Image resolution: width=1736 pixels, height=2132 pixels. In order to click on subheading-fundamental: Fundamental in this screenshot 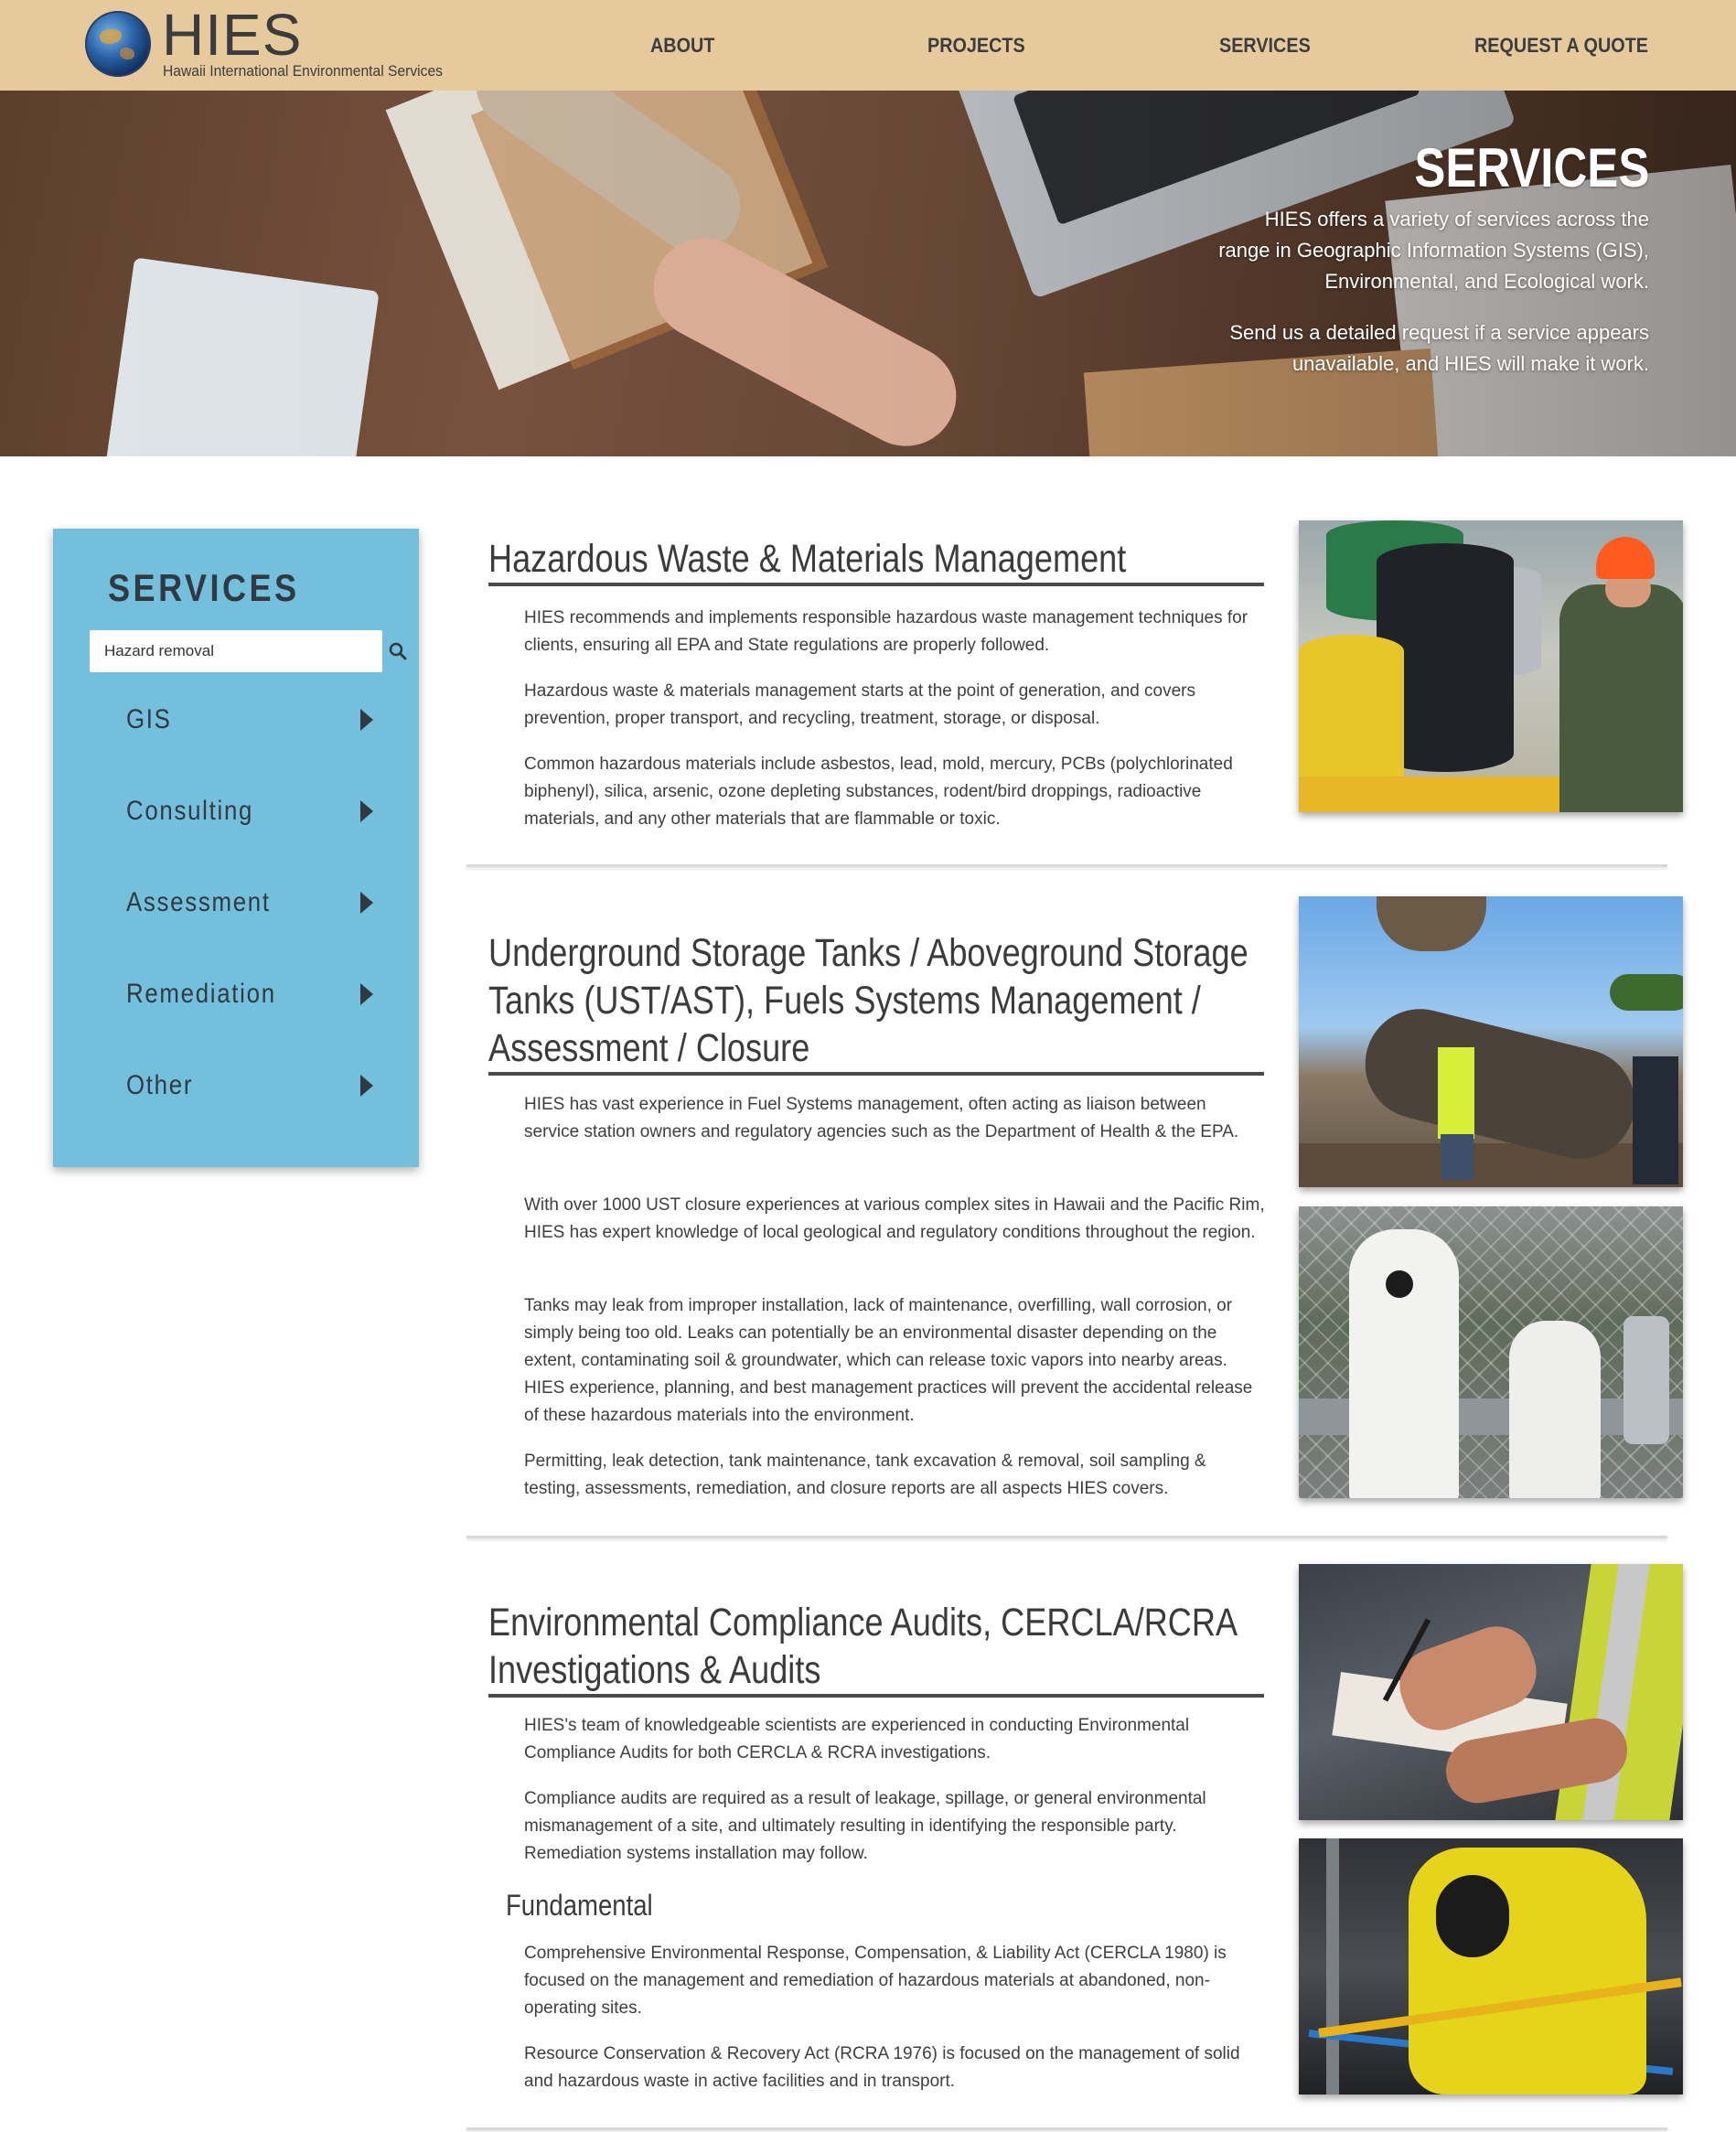, I will do `click(579, 1905)`.